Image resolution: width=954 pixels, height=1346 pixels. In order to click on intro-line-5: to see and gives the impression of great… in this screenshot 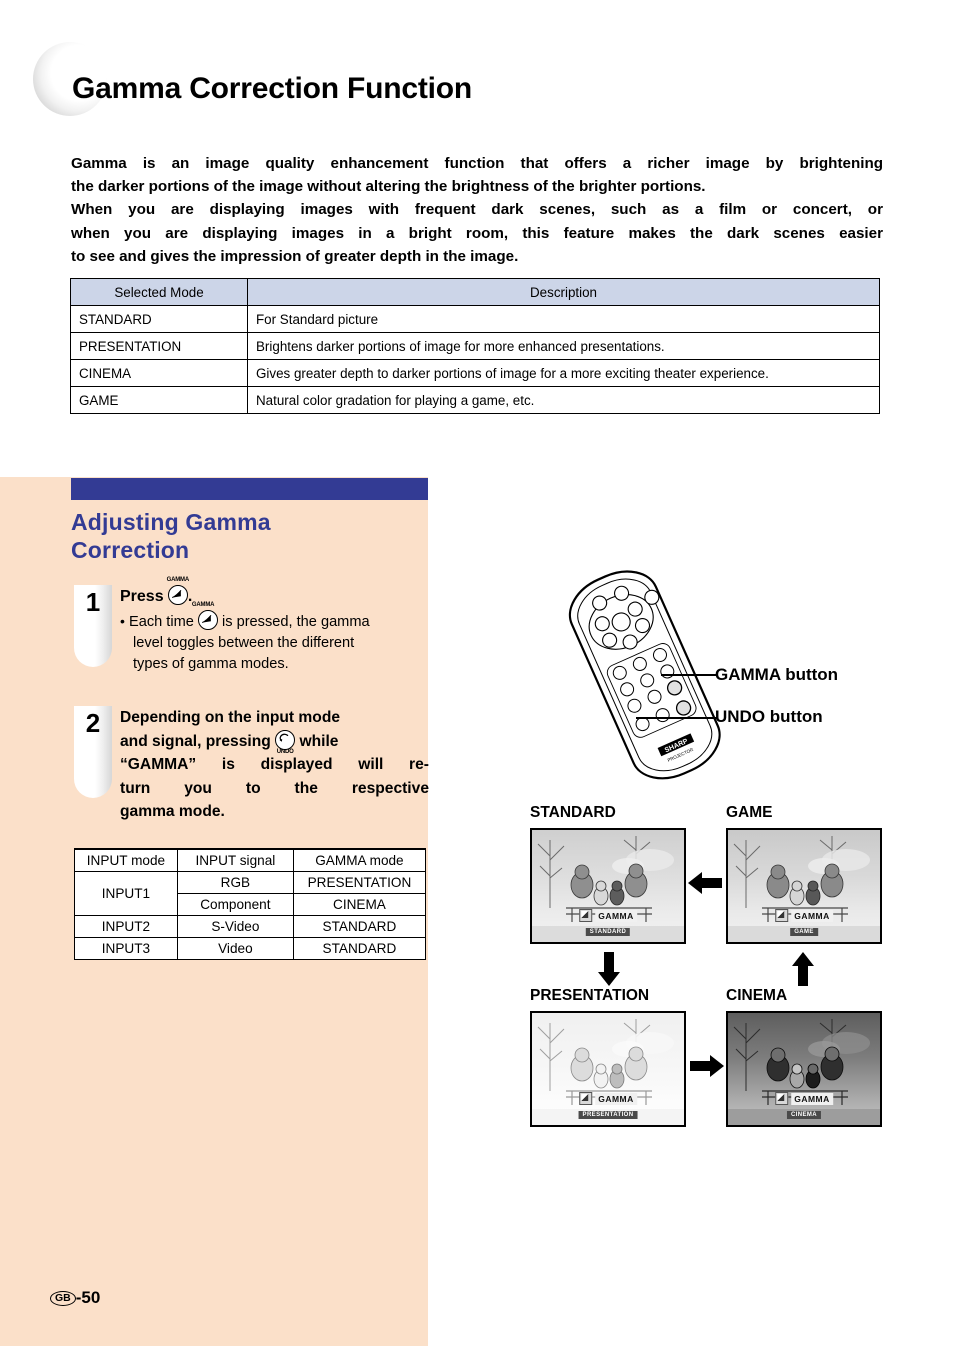, I will do `click(295, 256)`.